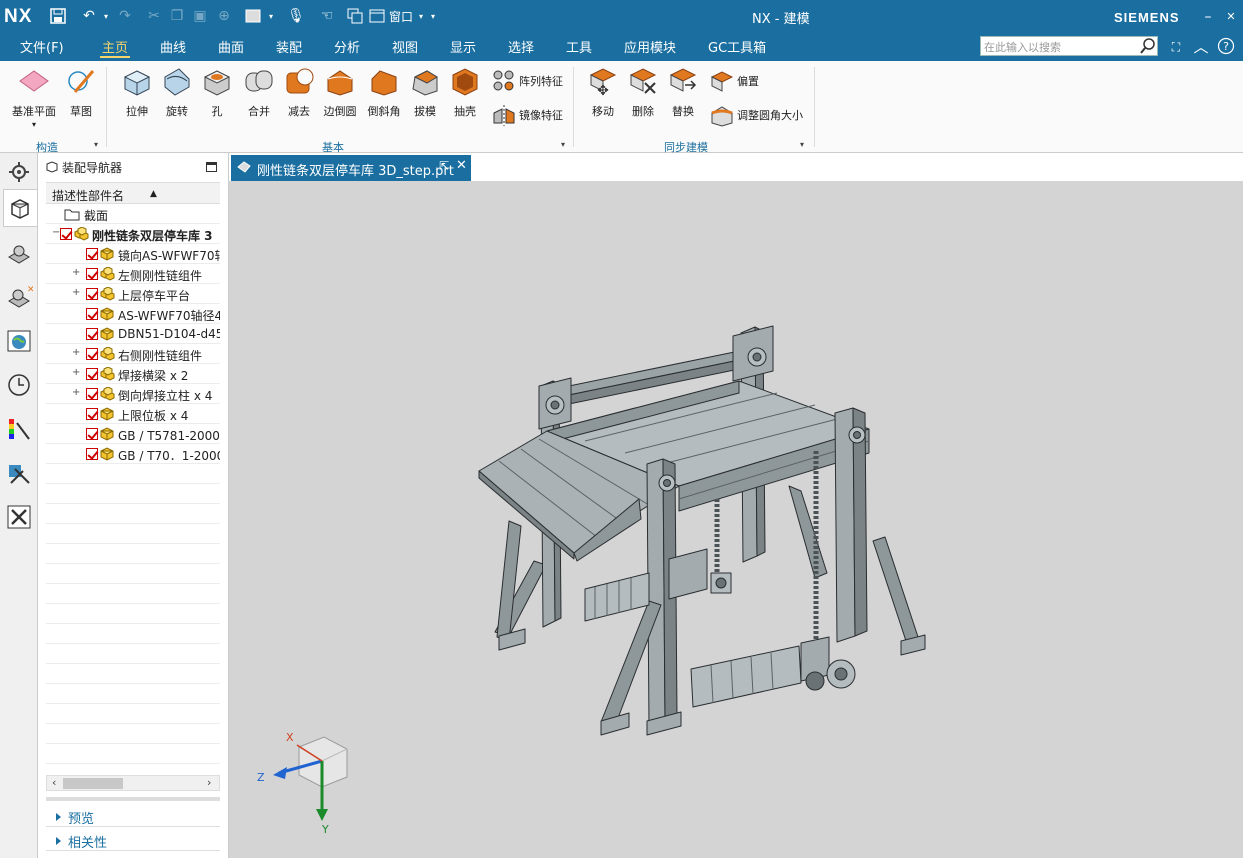 Image resolution: width=1243 pixels, height=858 pixels. Describe the element at coordinates (527, 115) in the screenshot. I see `mirror-feature-button: 镜像特征` at that location.